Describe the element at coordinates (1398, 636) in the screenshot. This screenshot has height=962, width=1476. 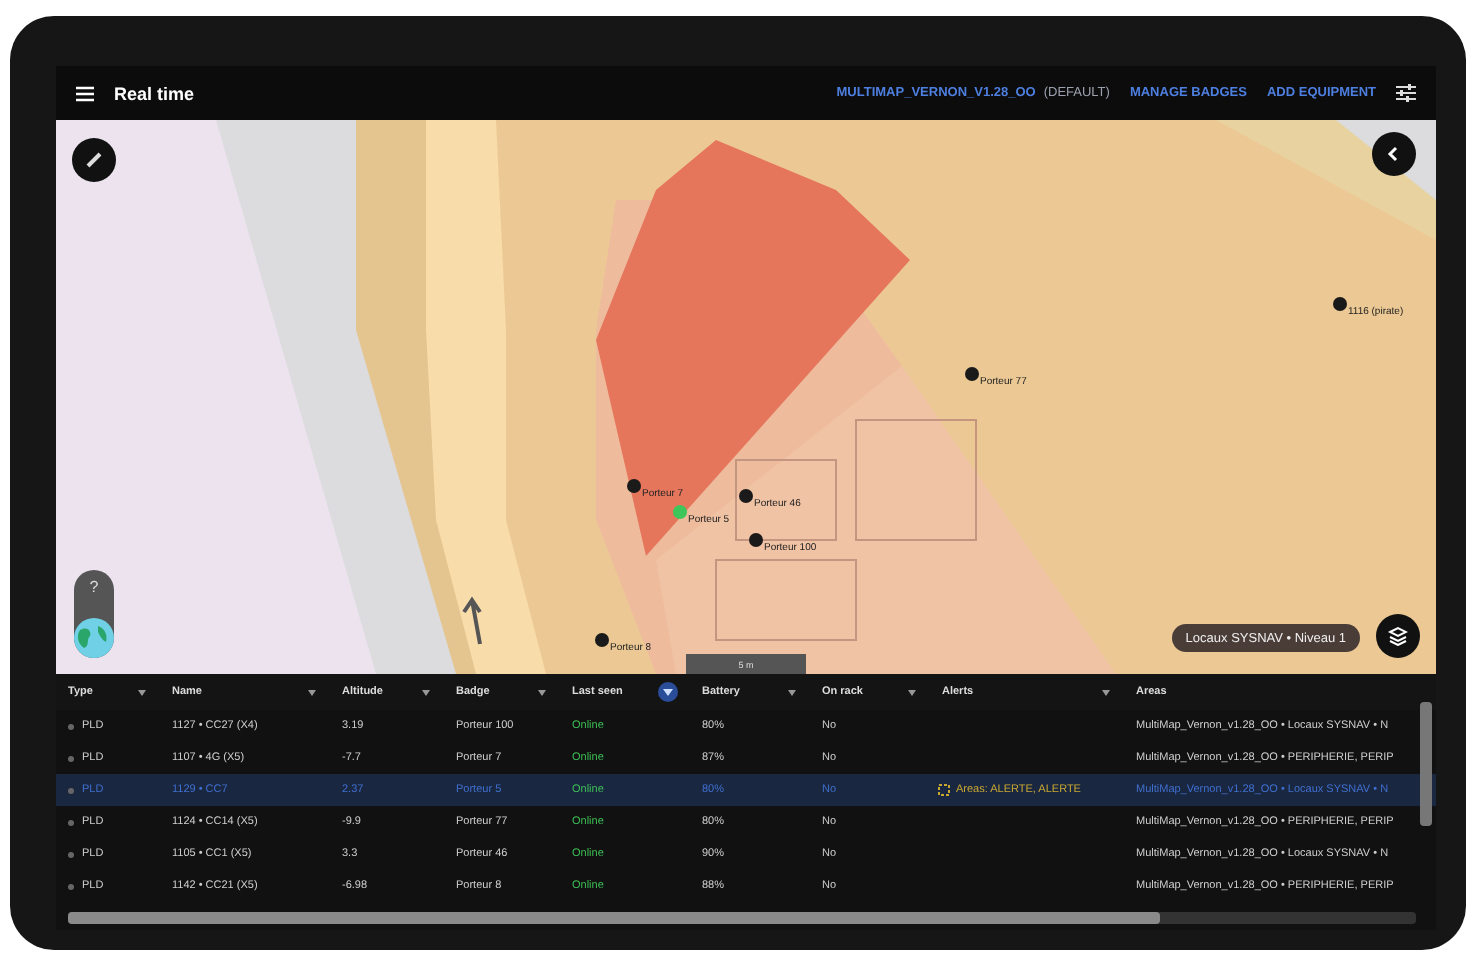
I see `layers-icon` at that location.